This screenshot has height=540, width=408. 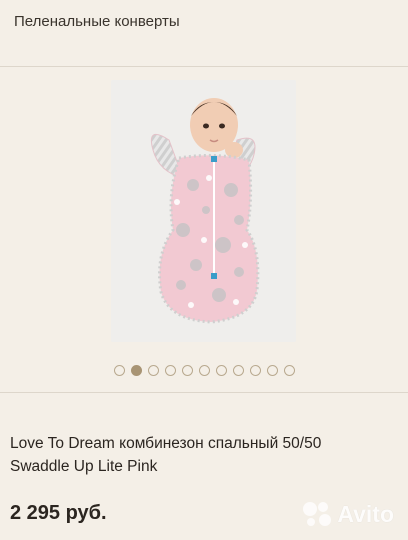 What do you see at coordinates (58, 513) in the screenshot?
I see `product-price: 2 295 руб.` at bounding box center [58, 513].